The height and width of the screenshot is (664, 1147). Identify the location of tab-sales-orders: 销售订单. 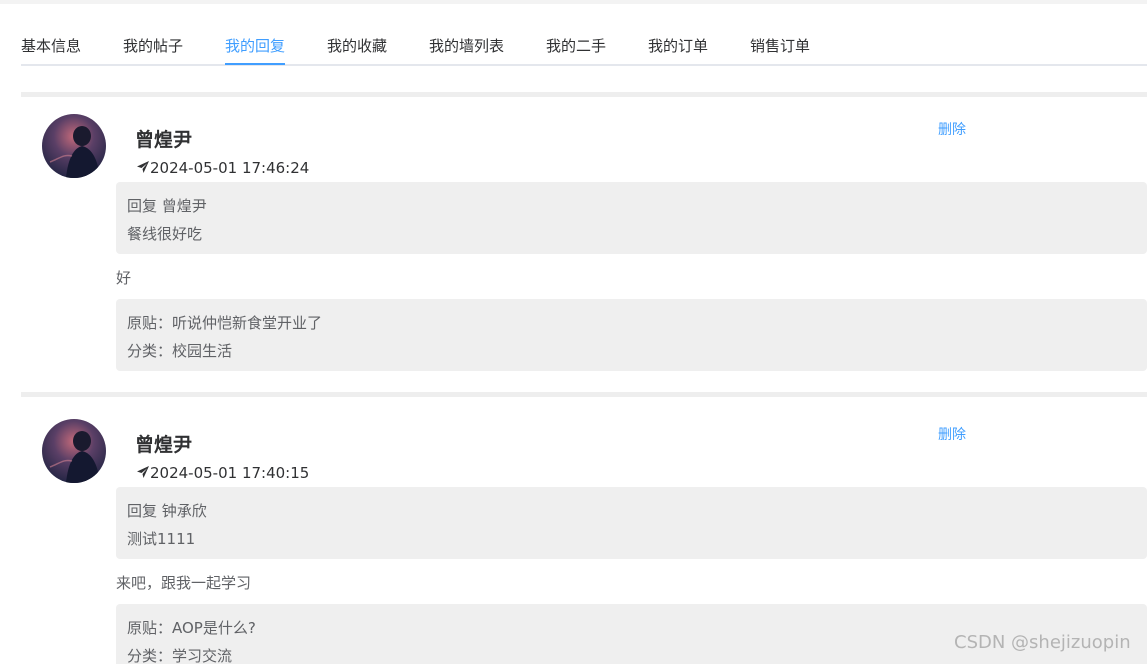
(780, 46).